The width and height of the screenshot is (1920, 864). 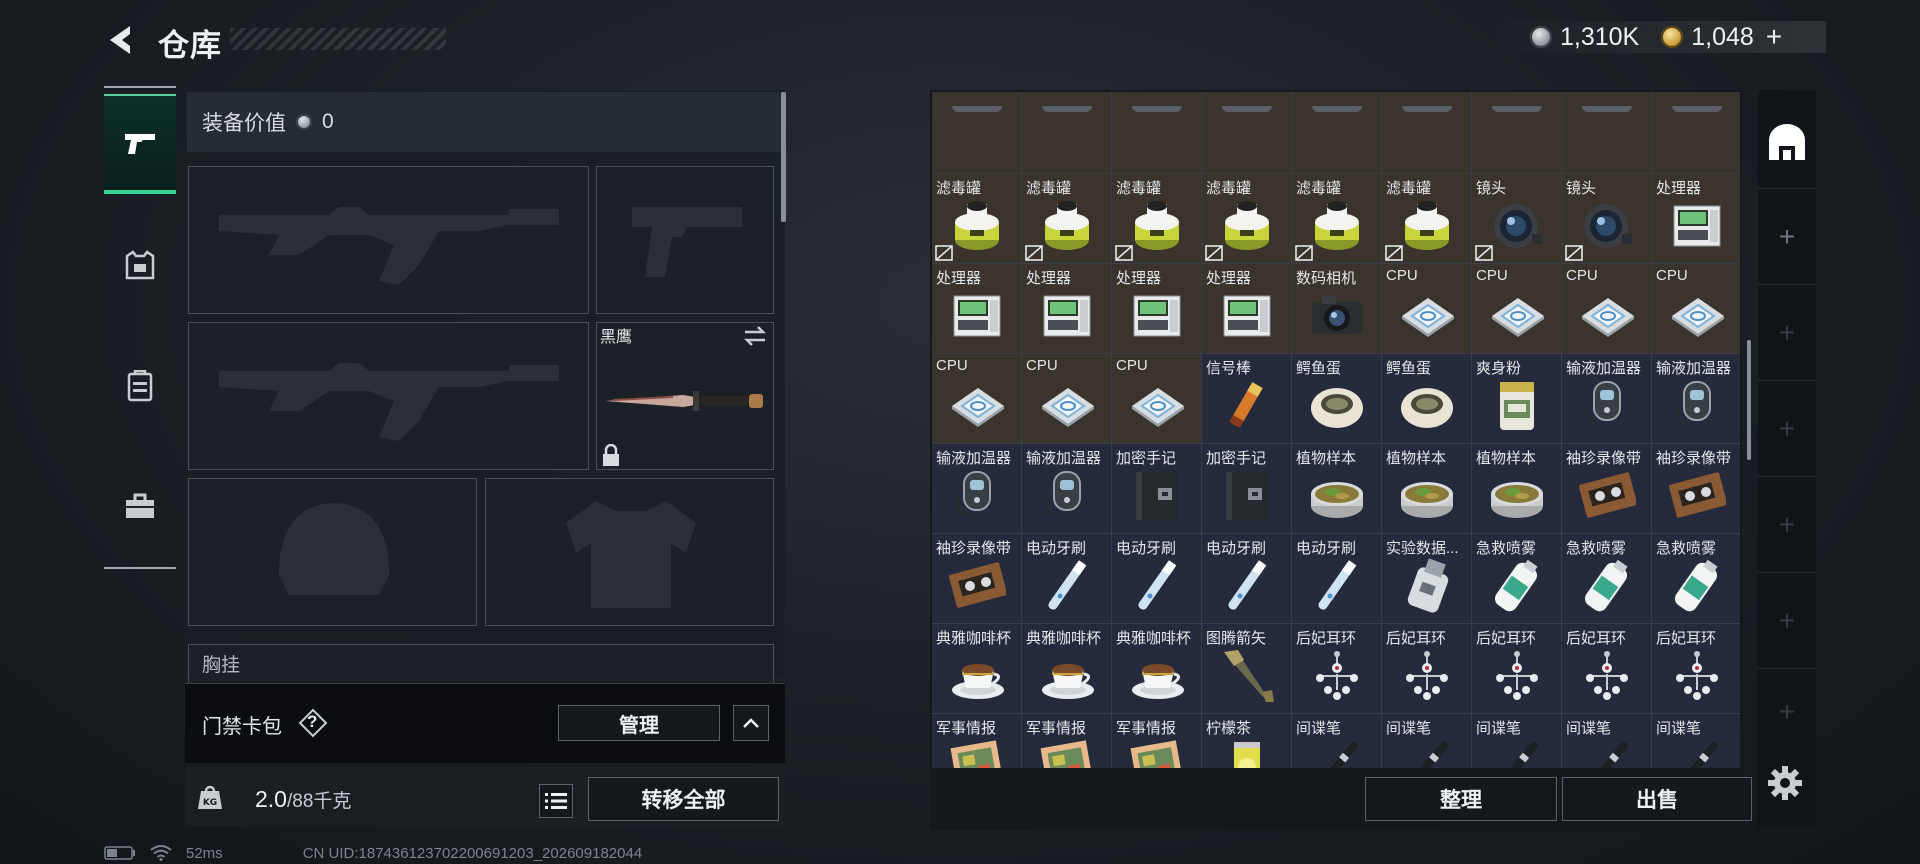 I want to click on tab-rig, so click(x=140, y=386).